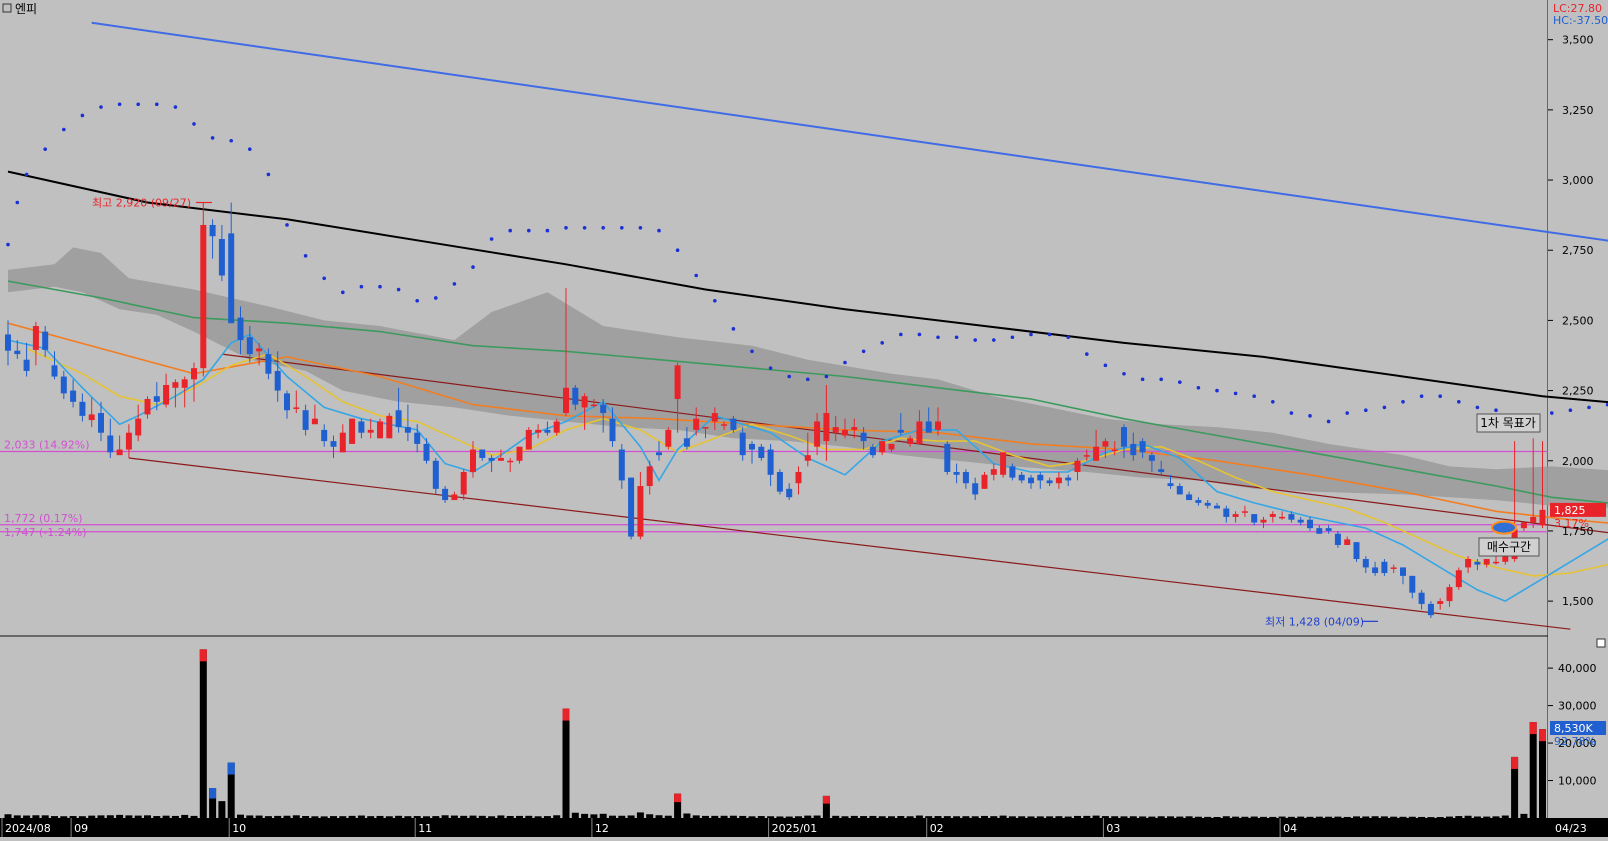 The image size is (1608, 841). Describe the element at coordinates (1570, 510) in the screenshot. I see `current-price-value: 1,825` at that location.